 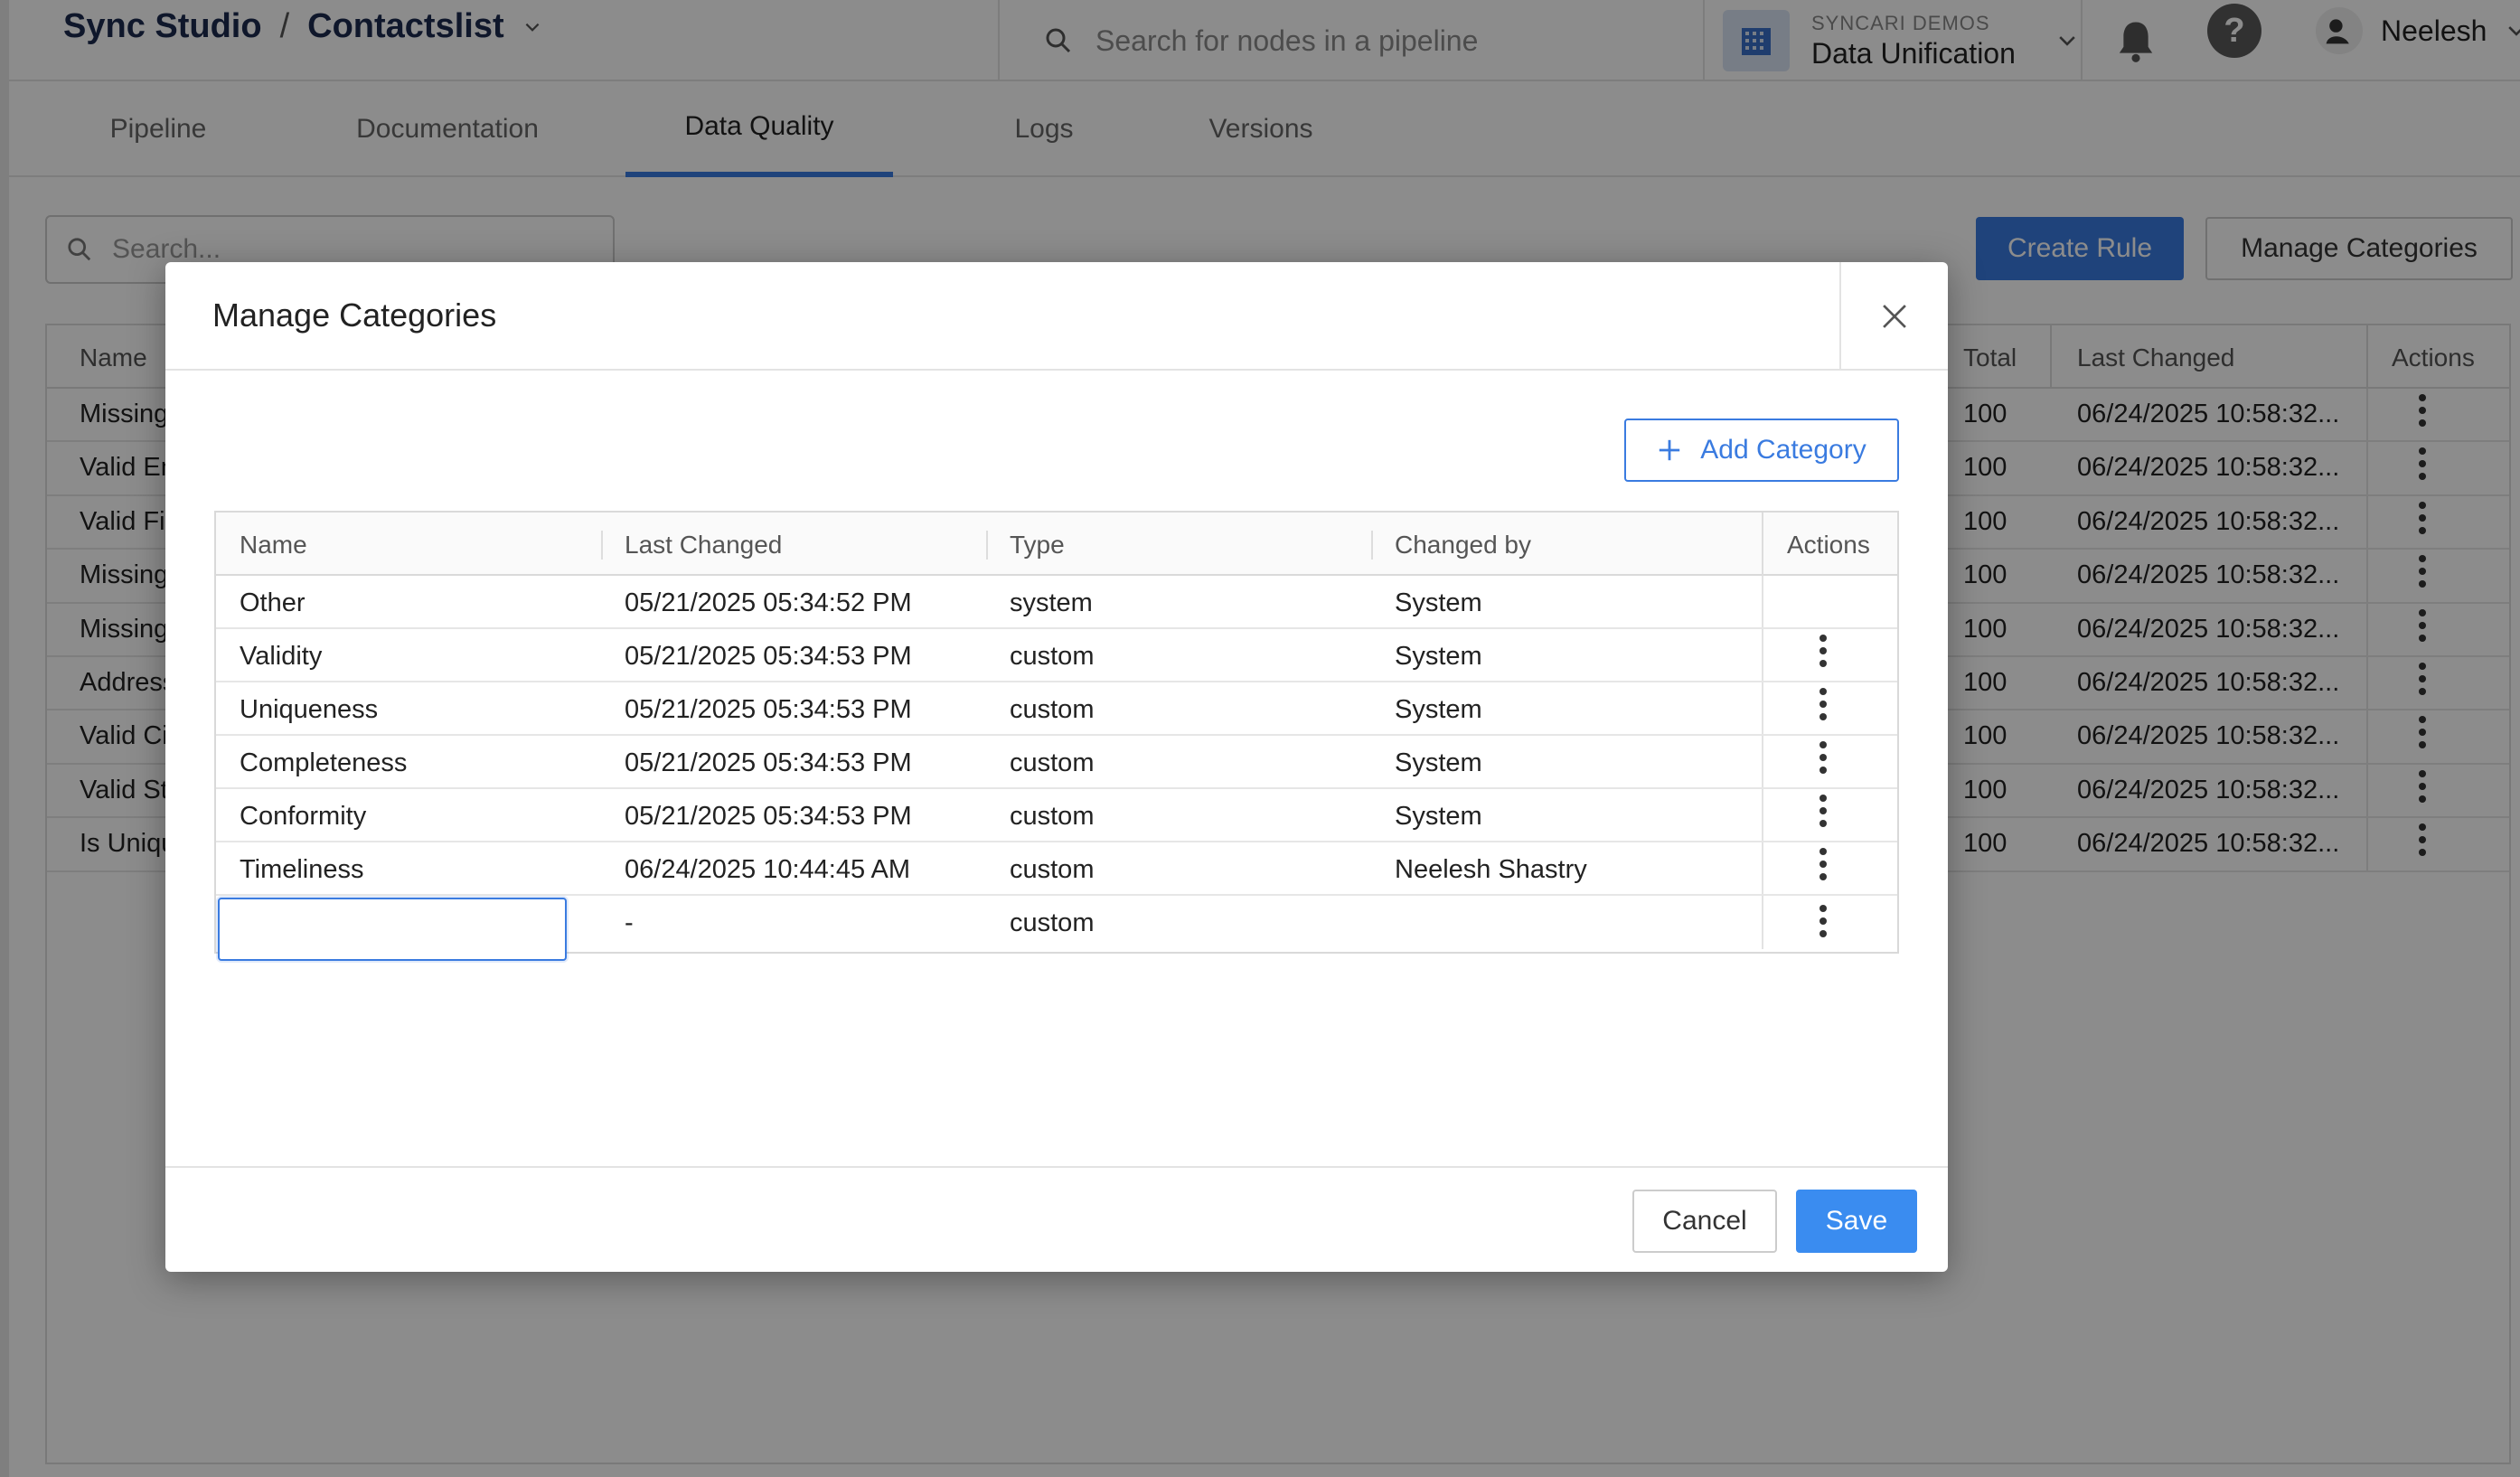 I want to click on new-category-row: - custom, so click(x=1056, y=929).